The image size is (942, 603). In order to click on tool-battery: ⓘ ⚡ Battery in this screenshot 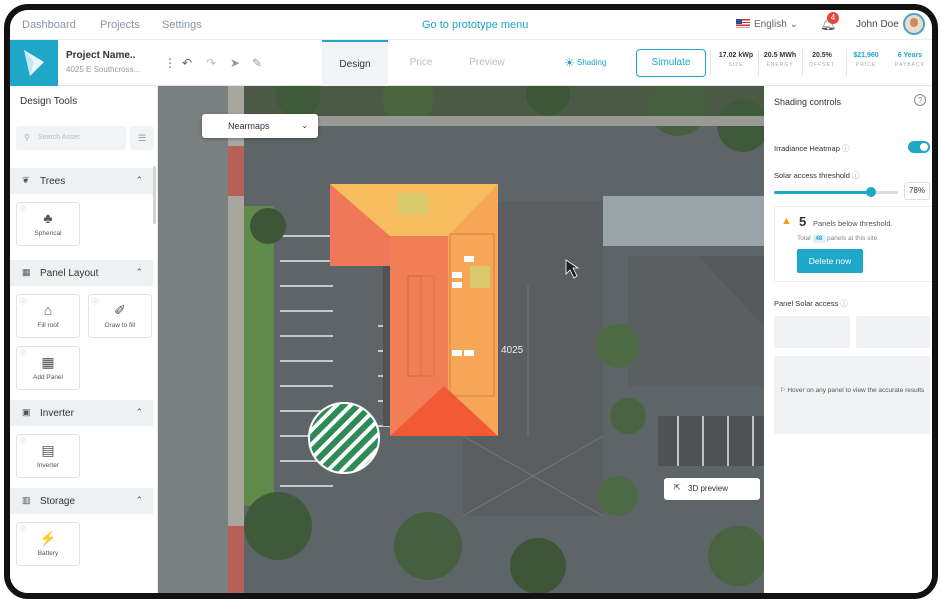, I will do `click(48, 544)`.